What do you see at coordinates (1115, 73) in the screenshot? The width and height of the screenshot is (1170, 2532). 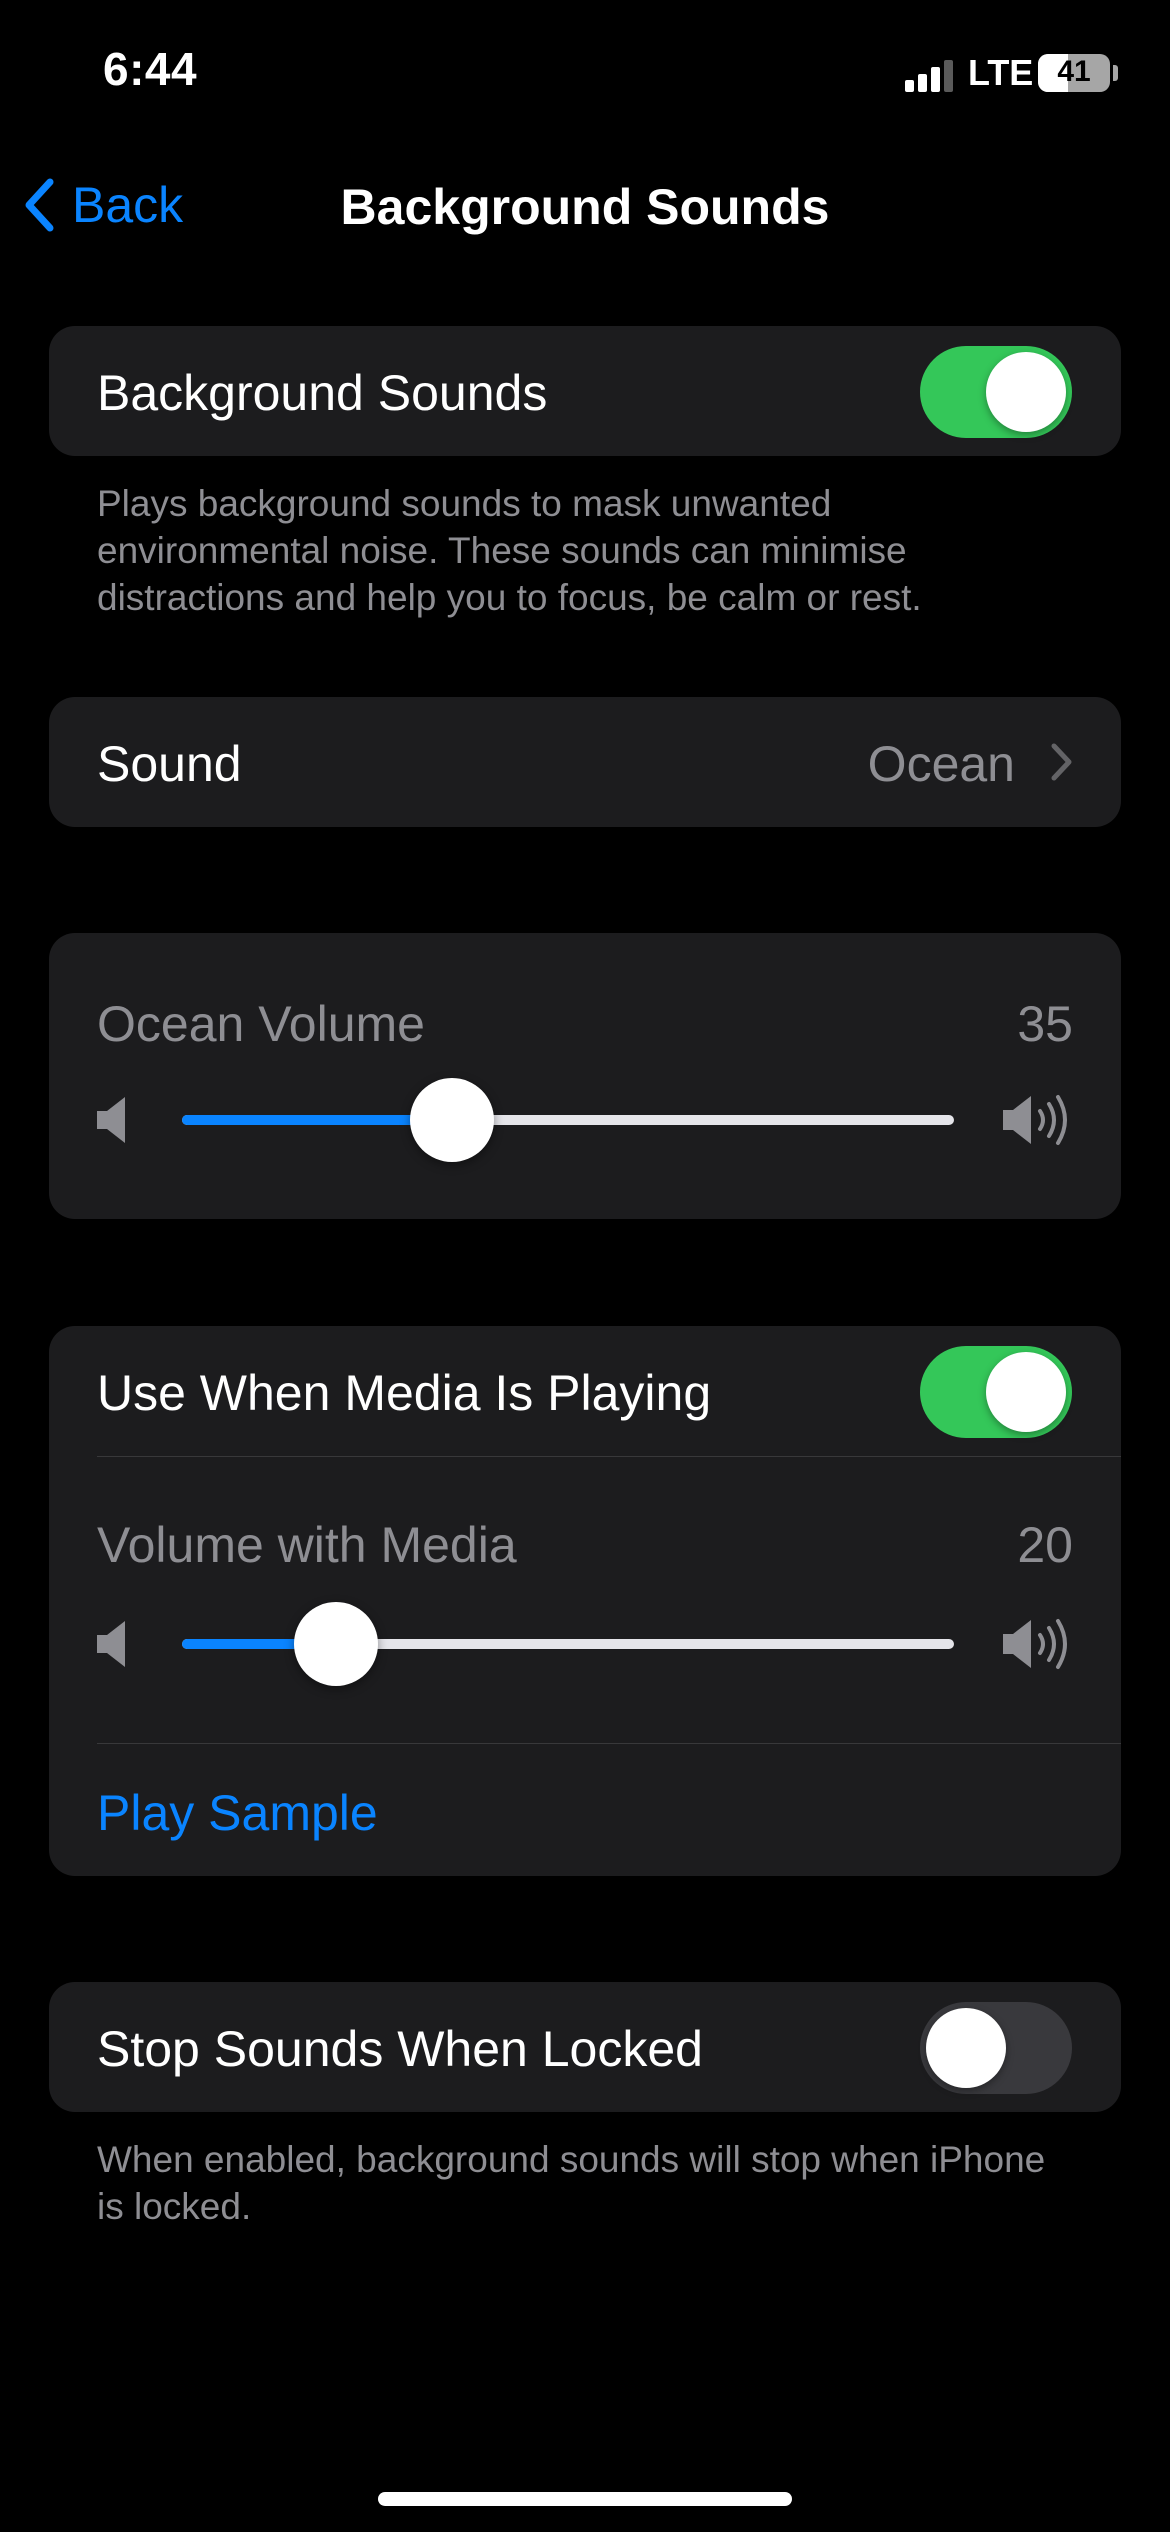 I see `battery-nub` at bounding box center [1115, 73].